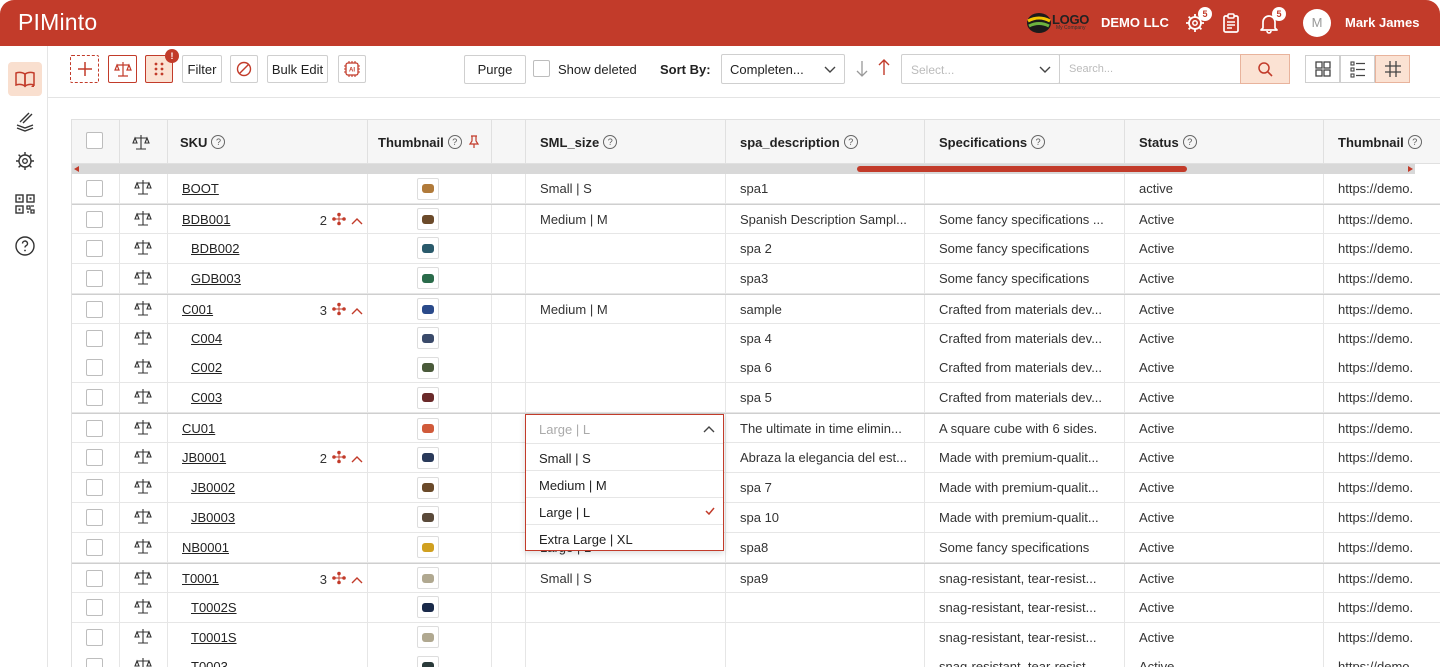 This screenshot has height=667, width=1440. Describe the element at coordinates (77, 169) in the screenshot. I see `scroll-left-icon` at that location.